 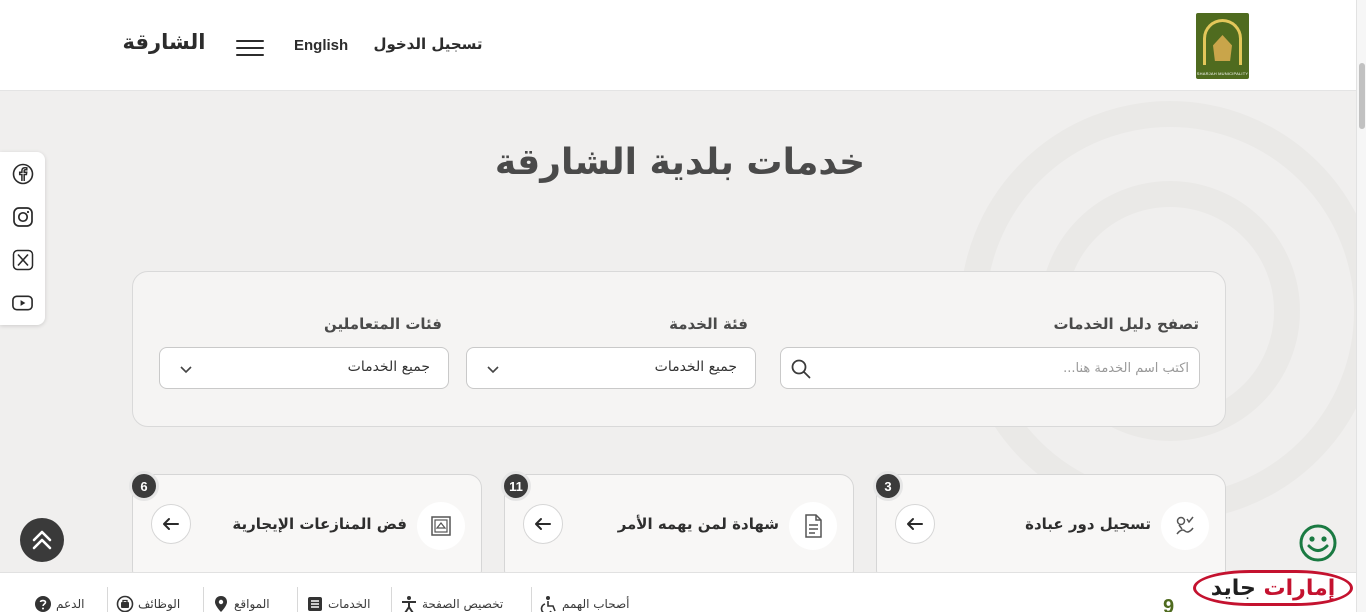 What do you see at coordinates (22, 173) in the screenshot?
I see `facebook-icon` at bounding box center [22, 173].